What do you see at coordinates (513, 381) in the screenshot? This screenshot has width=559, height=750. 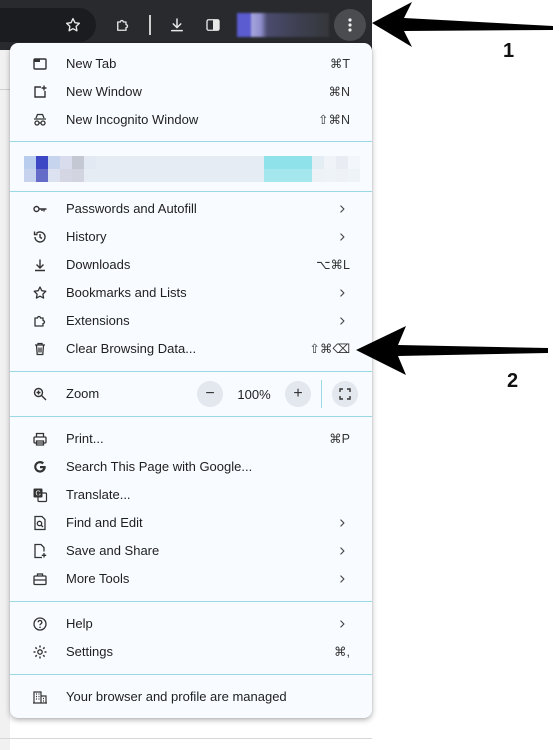 I see `annotation-number-2: 2` at bounding box center [513, 381].